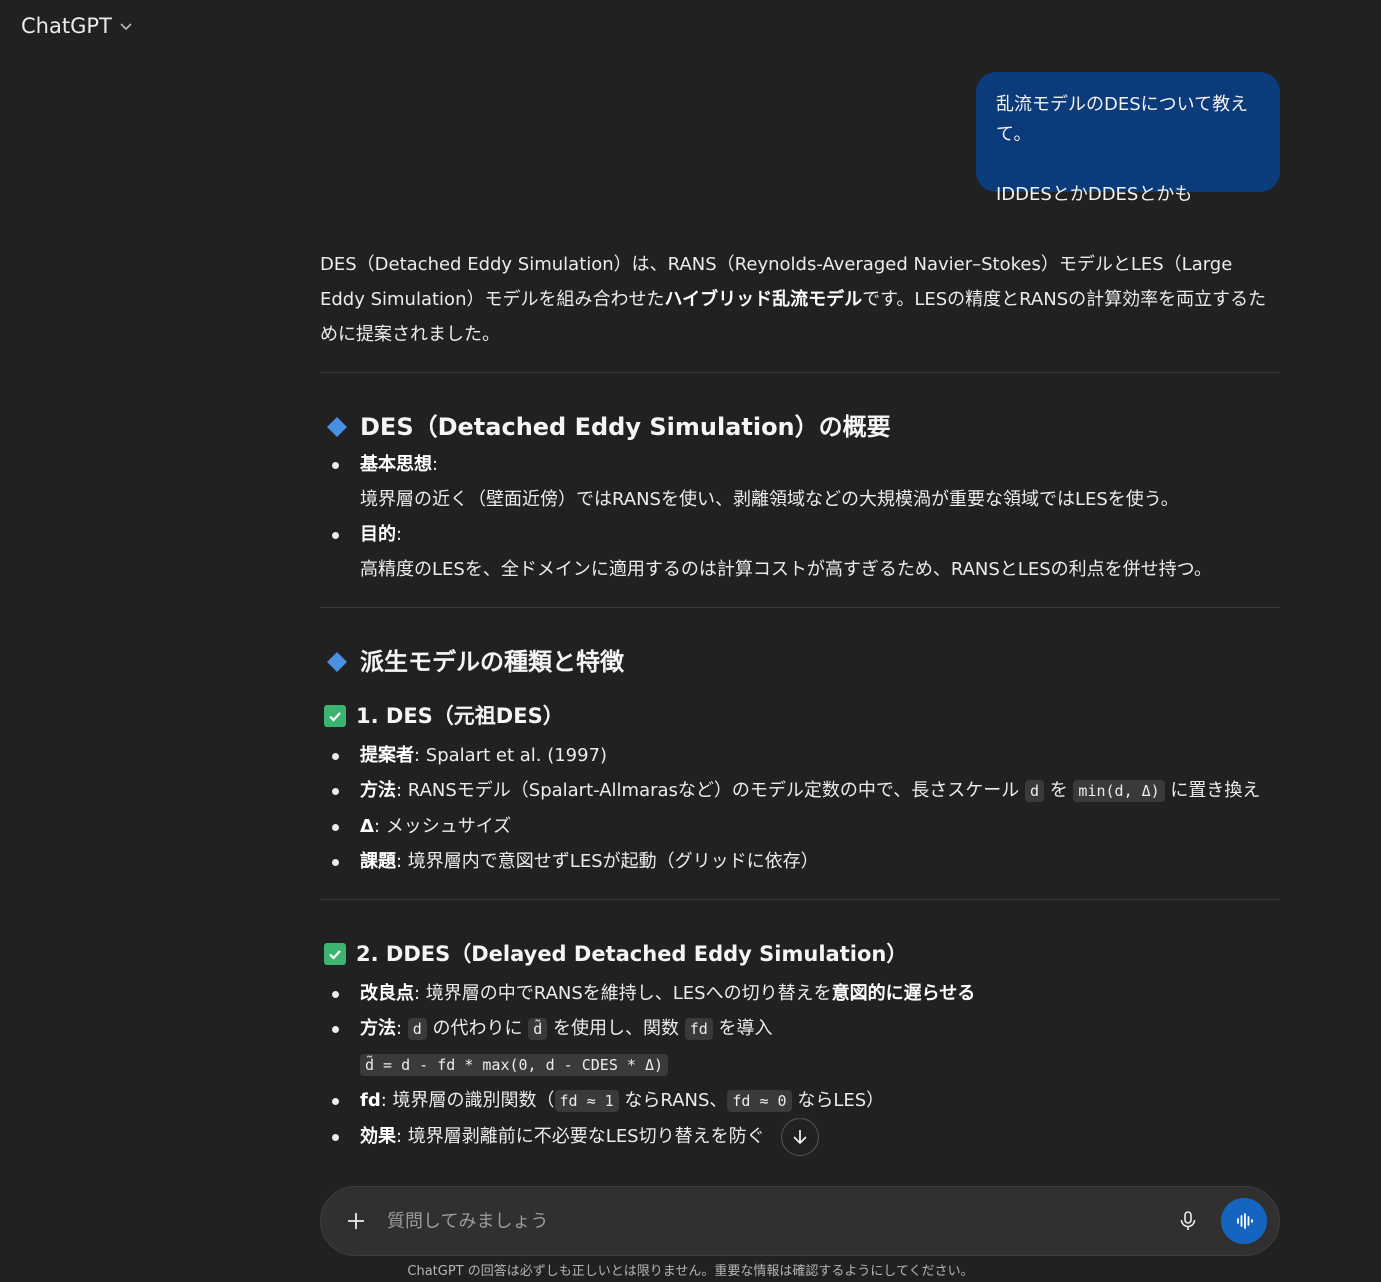 The height and width of the screenshot is (1282, 1381). I want to click on inline-code: fd ≈ 1, so click(586, 1101).